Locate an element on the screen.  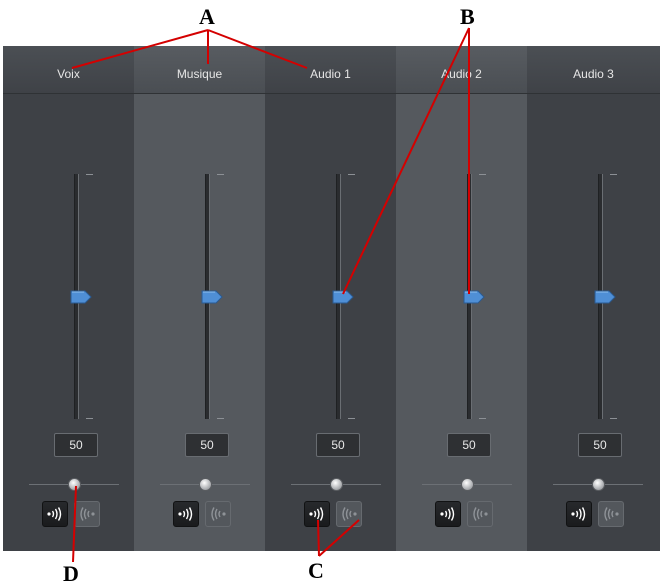
channel-header: Audio 2 is located at coordinates (461, 70).